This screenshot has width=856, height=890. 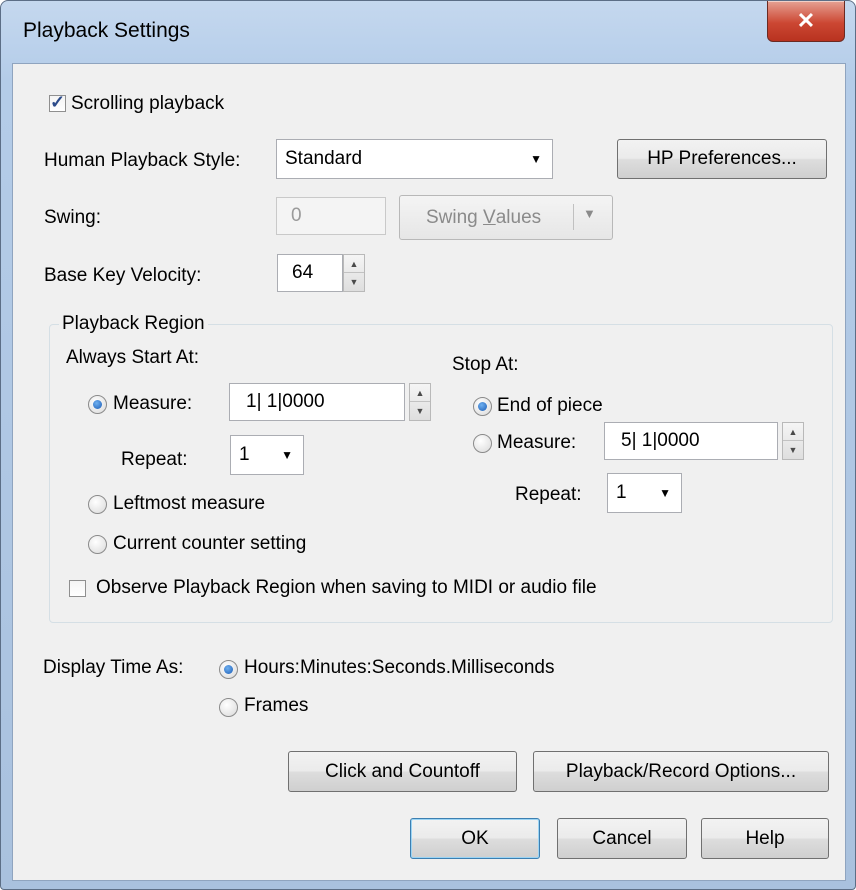 What do you see at coordinates (455, 217) in the screenshot?
I see `swing-values-prefix: Swing` at bounding box center [455, 217].